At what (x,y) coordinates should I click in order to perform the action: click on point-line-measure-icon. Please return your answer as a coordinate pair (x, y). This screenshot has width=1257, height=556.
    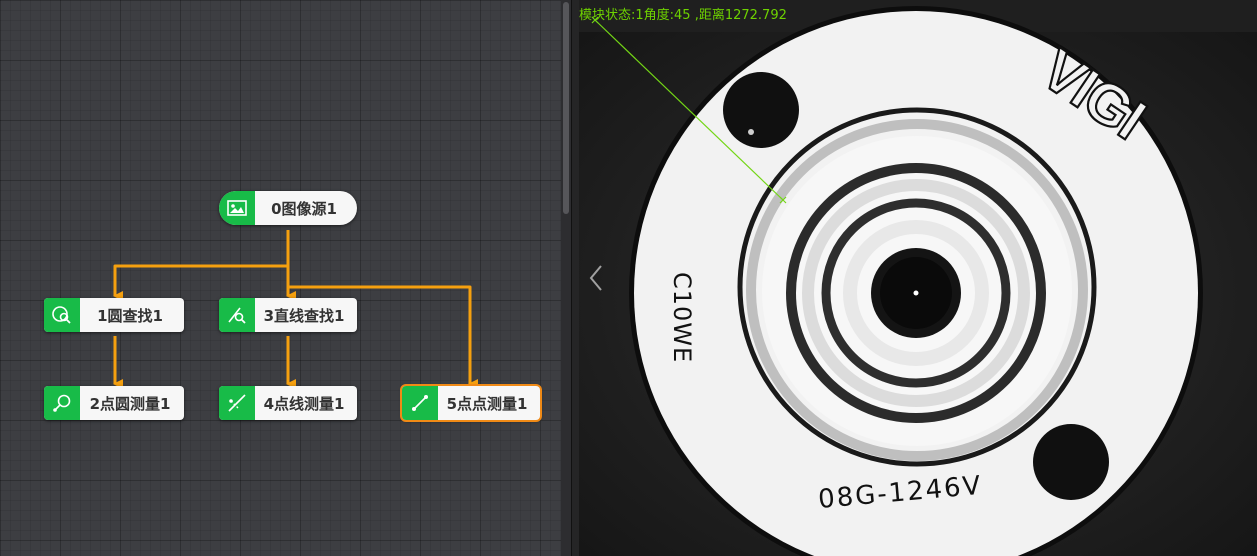
    Looking at the image, I should click on (237, 403).